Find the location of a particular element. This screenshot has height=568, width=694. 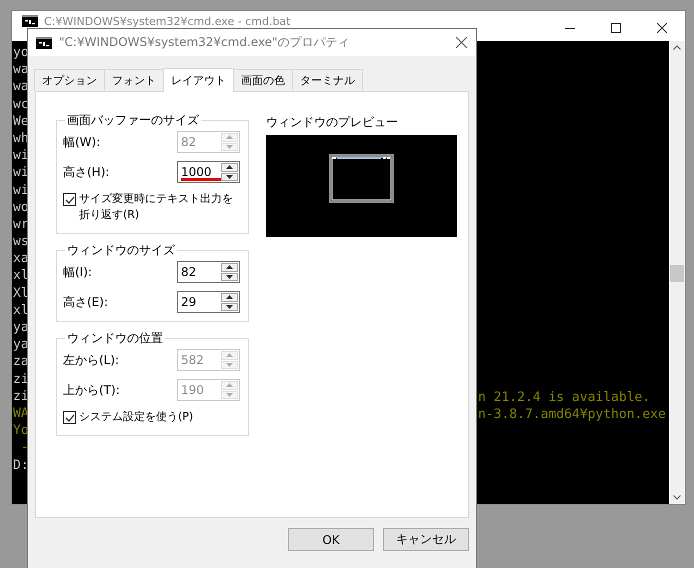

dialog-button: OK is located at coordinates (331, 539).